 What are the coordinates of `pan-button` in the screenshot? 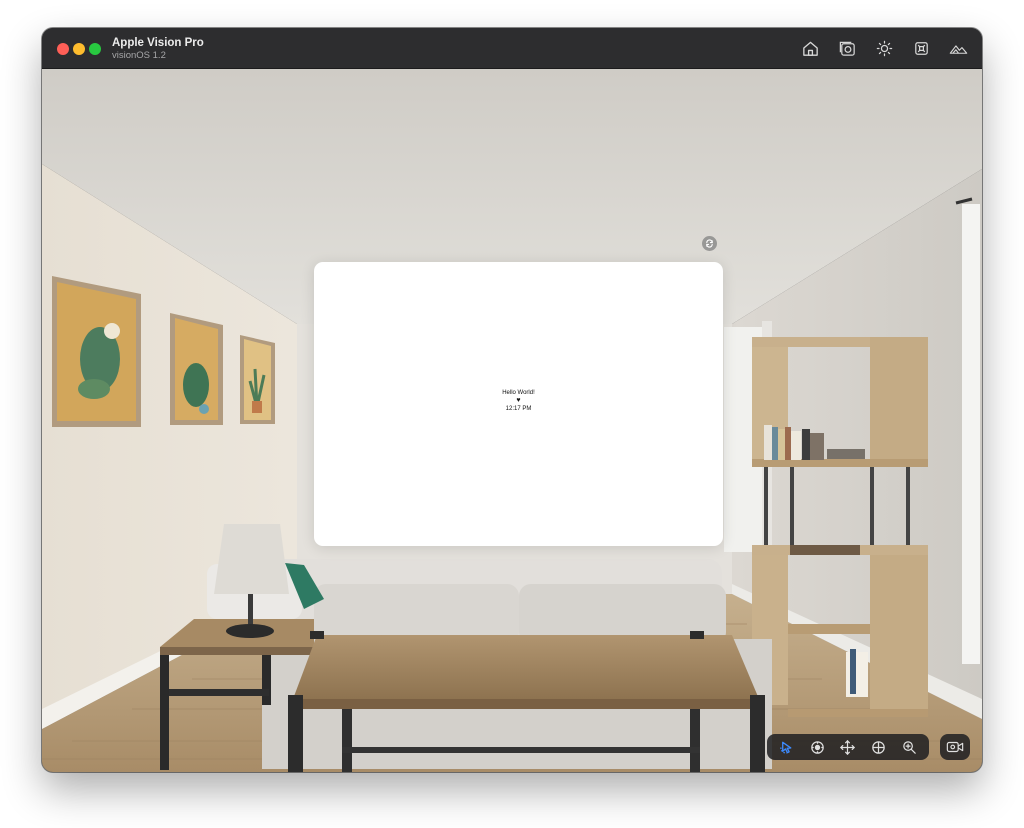 It's located at (848, 747).